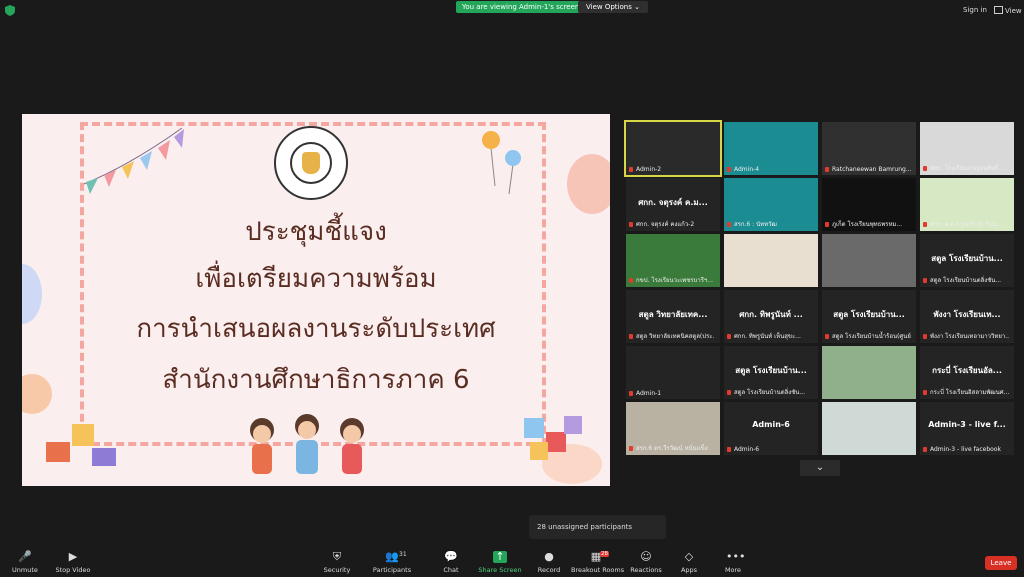  What do you see at coordinates (689, 559) in the screenshot?
I see `apps-button: ◇ Apps` at bounding box center [689, 559].